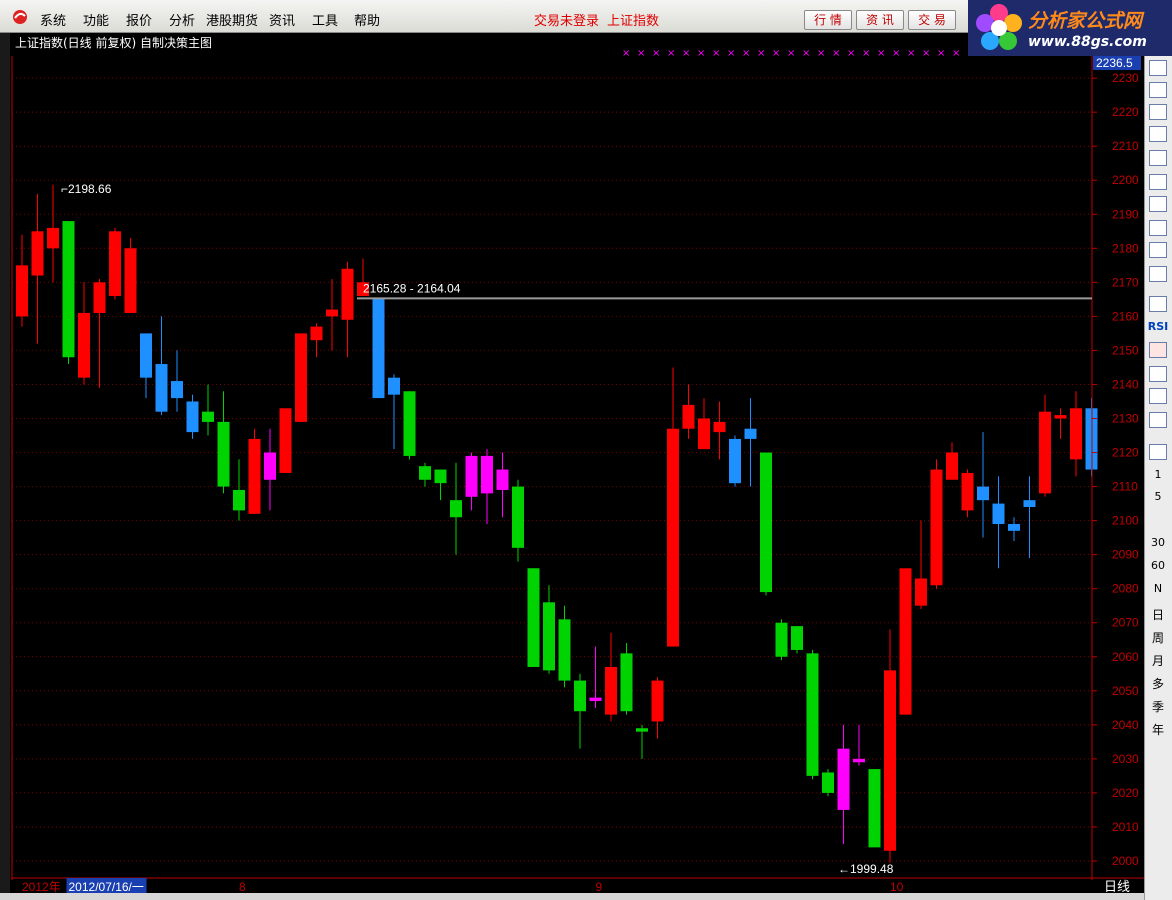 The width and height of the screenshot is (1172, 900). Describe the element at coordinates (1158, 350) in the screenshot. I see `dollar-icon` at that location.